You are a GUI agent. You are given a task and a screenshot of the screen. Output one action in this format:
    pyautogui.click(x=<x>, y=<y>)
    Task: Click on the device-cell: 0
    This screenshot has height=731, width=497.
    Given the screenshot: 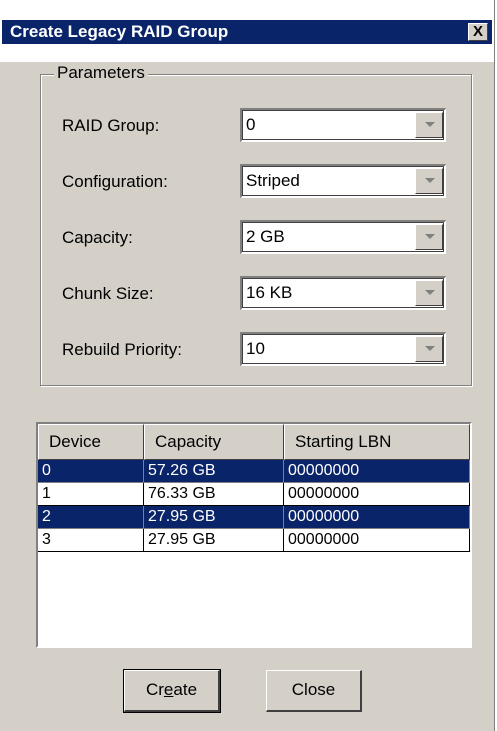 What is the action you would take?
    pyautogui.click(x=91, y=471)
    